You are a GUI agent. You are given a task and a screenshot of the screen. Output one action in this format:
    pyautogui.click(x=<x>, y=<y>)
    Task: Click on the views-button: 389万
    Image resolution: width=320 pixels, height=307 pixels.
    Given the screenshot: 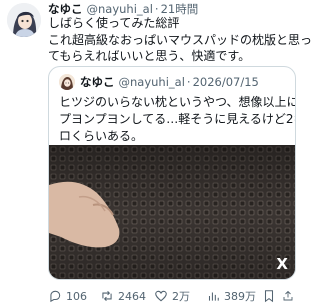 What is the action you would take?
    pyautogui.click(x=233, y=296)
    